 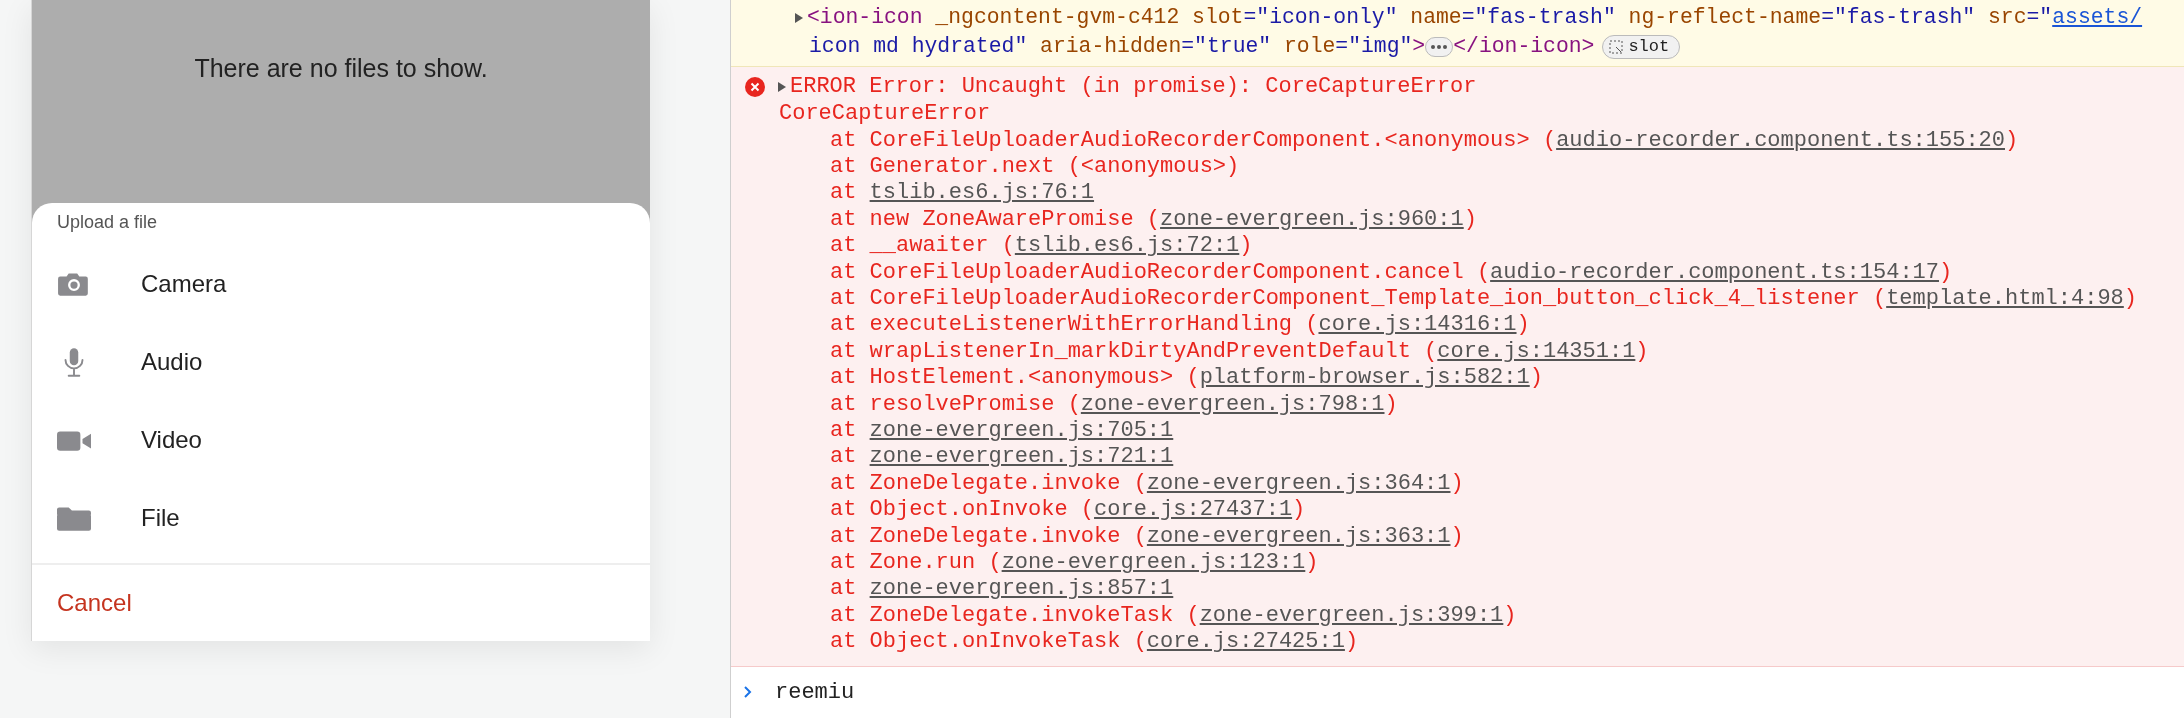 What do you see at coordinates (1075, 692) in the screenshot?
I see `console-input: reemiu` at bounding box center [1075, 692].